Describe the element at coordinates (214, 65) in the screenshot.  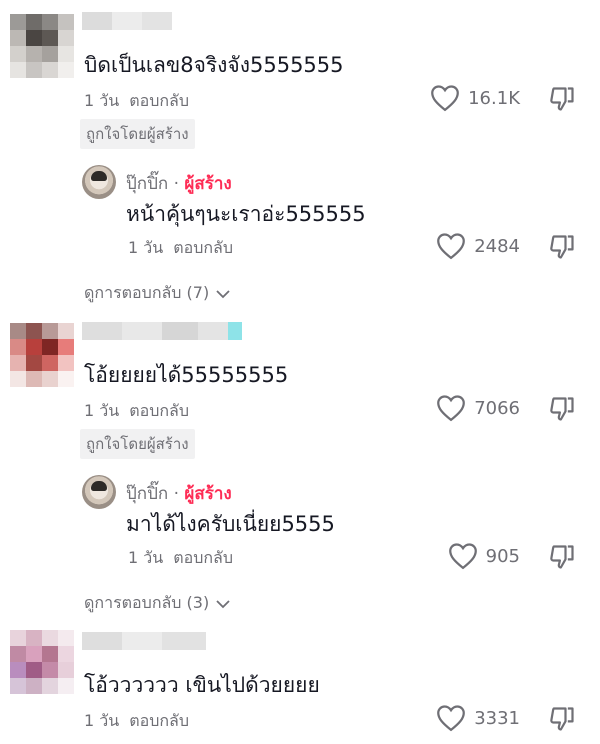
I see `comment-text: บิดเป็นเลข8จริงจัง5555555` at that location.